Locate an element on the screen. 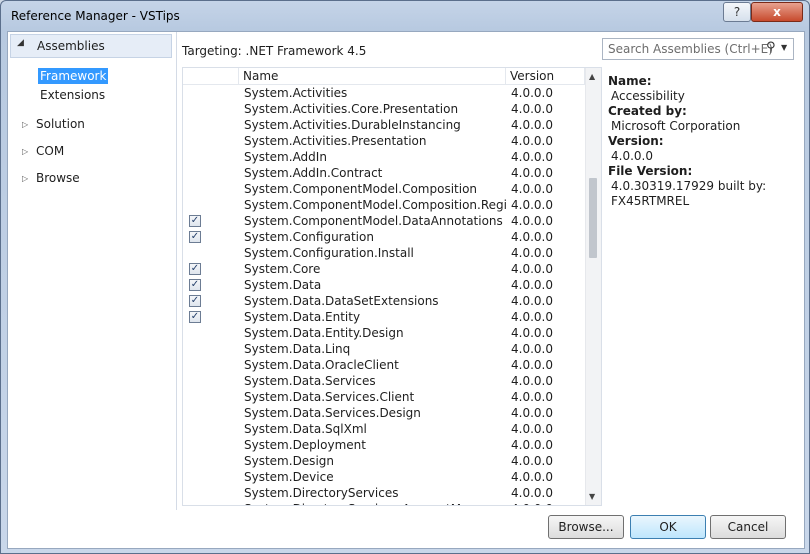  assembly-name: System.Data.SqlXml is located at coordinates (305, 429).